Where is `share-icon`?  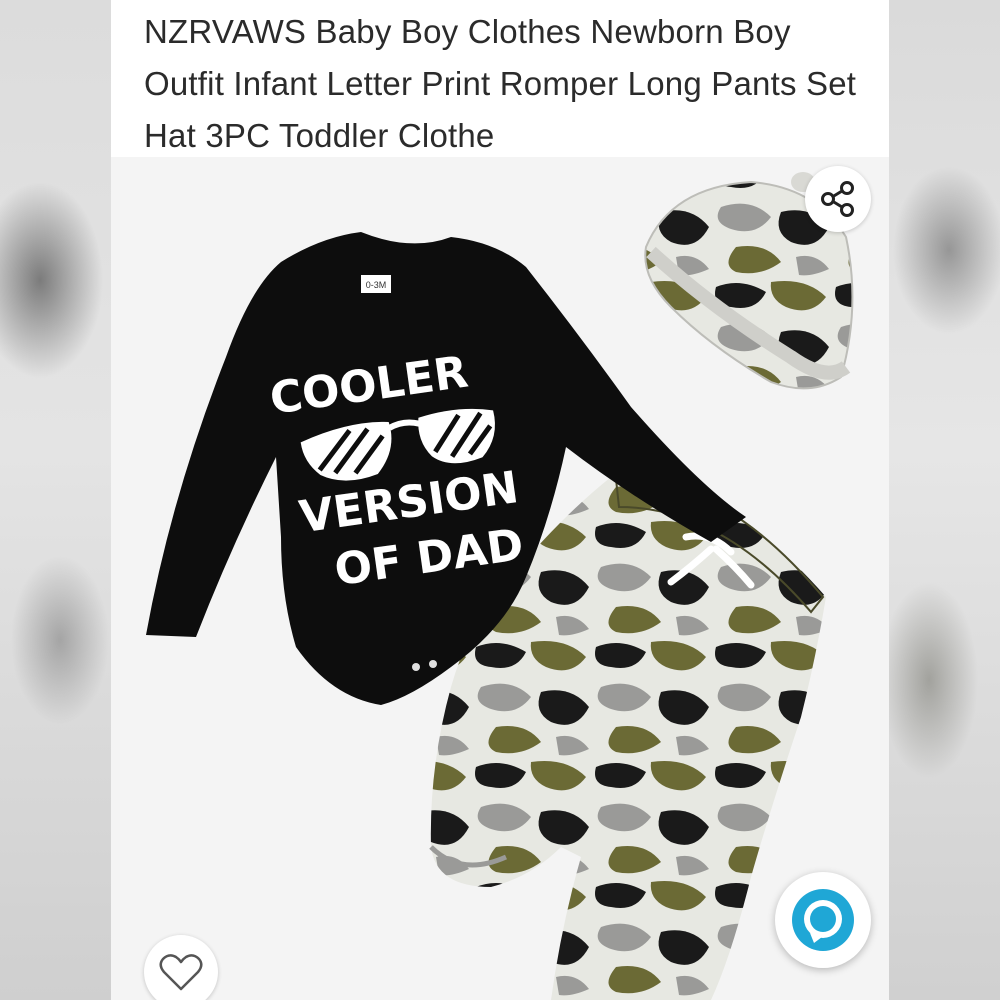 share-icon is located at coordinates (837, 199).